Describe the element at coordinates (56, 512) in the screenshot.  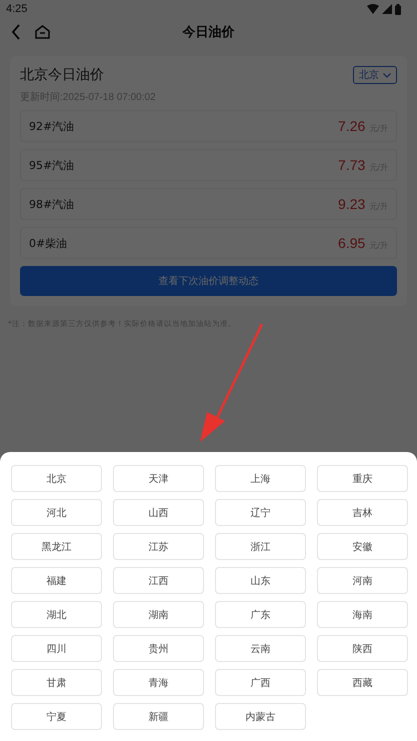
I see `province-button: 河北` at that location.